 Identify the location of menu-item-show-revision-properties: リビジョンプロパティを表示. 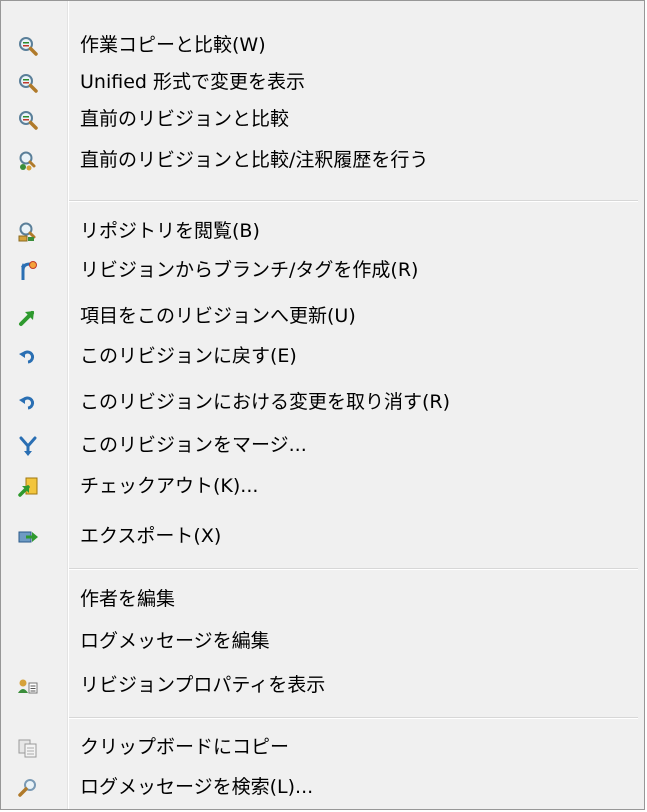
(322, 685).